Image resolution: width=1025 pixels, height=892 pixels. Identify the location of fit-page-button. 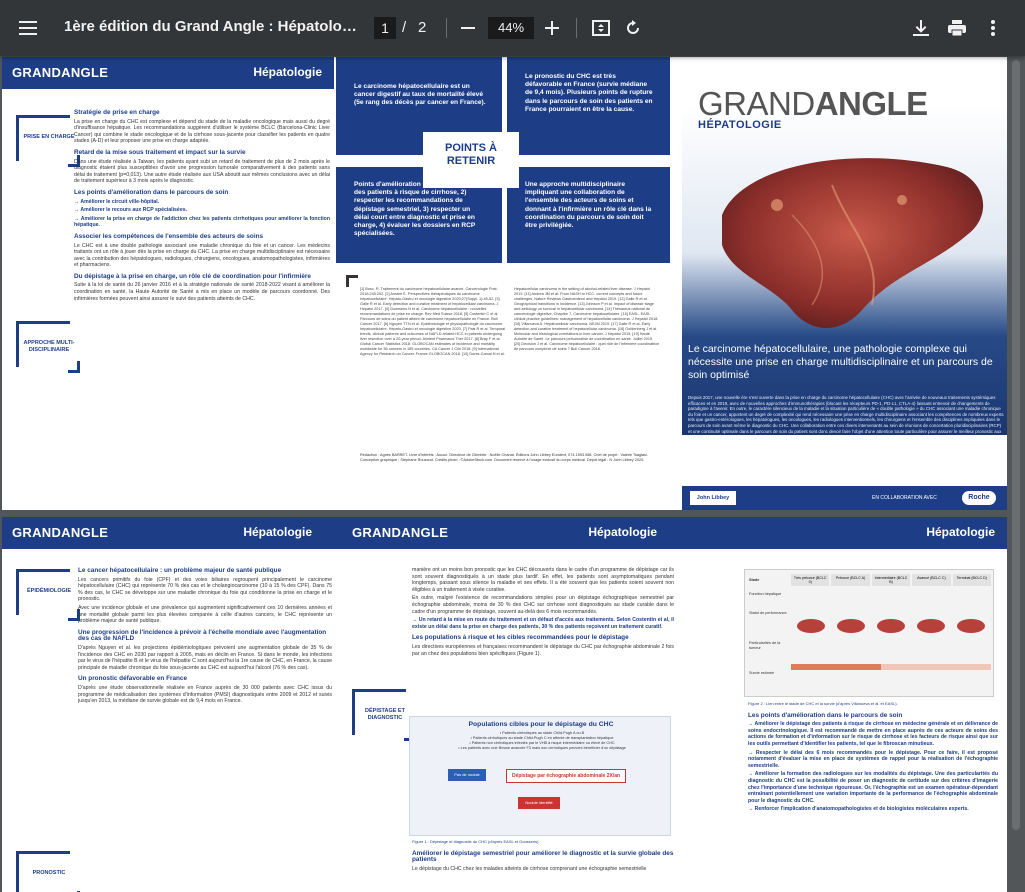
(601, 28).